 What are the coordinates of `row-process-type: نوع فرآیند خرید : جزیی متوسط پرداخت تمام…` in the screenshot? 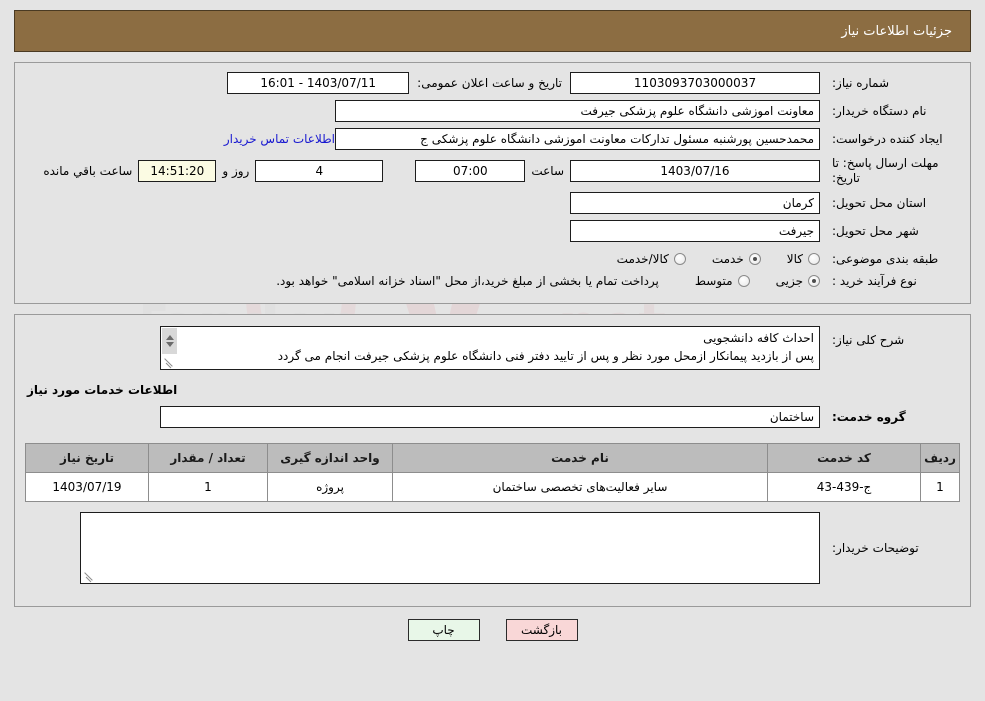 It's located at (492, 283).